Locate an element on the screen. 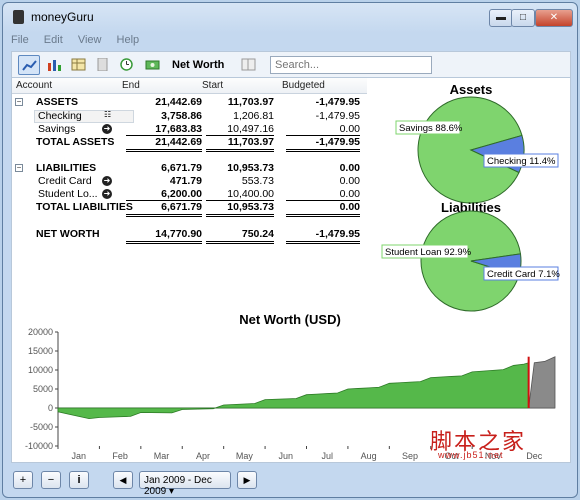 This screenshot has width=580, height=500. account-view-button is located at coordinates (103, 65).